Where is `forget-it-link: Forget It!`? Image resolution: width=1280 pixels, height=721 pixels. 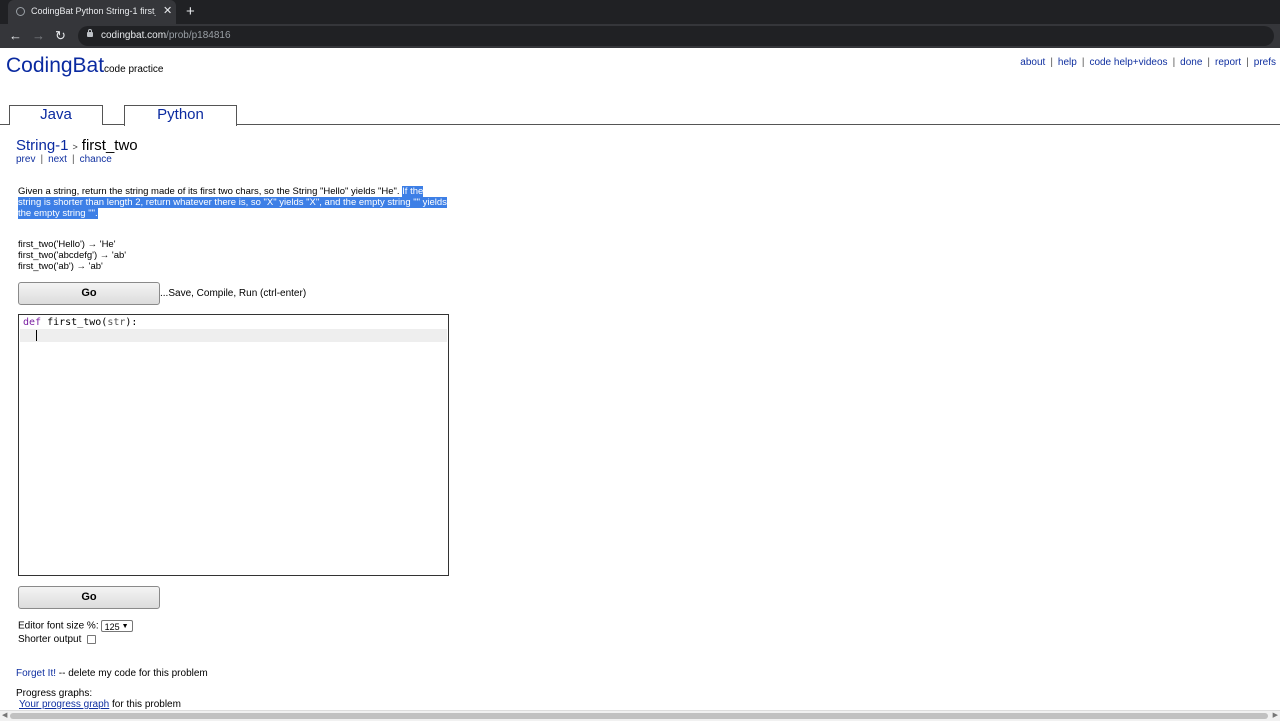
forget-it-link: Forget It! is located at coordinates (36, 673).